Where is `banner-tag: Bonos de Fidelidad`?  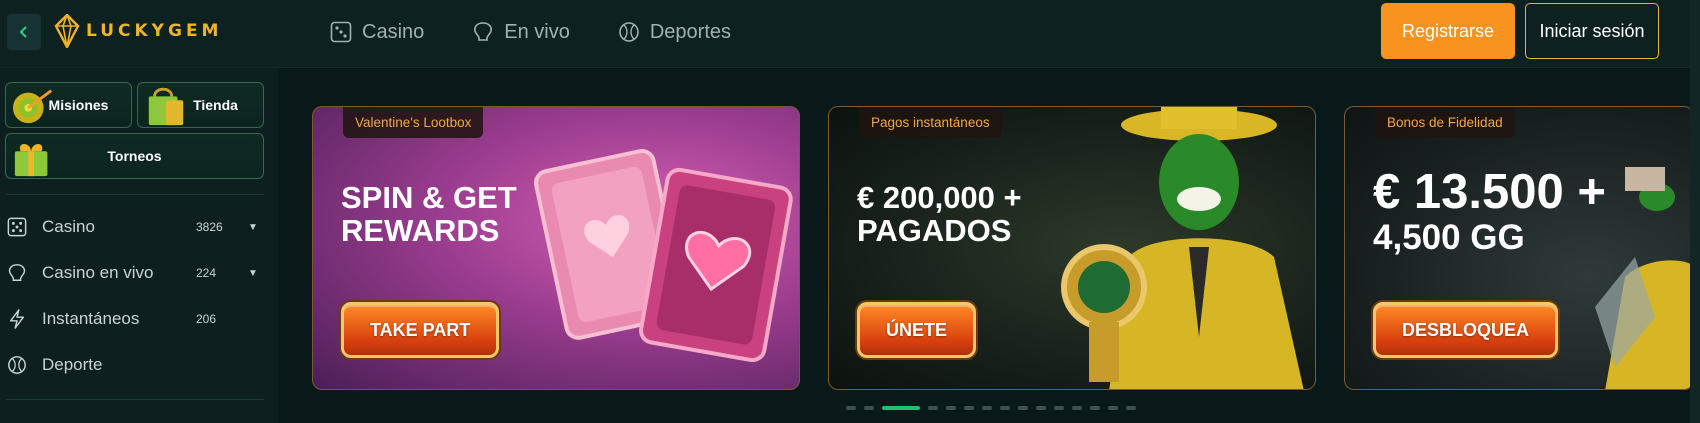 banner-tag: Bonos de Fidelidad is located at coordinates (1445, 122).